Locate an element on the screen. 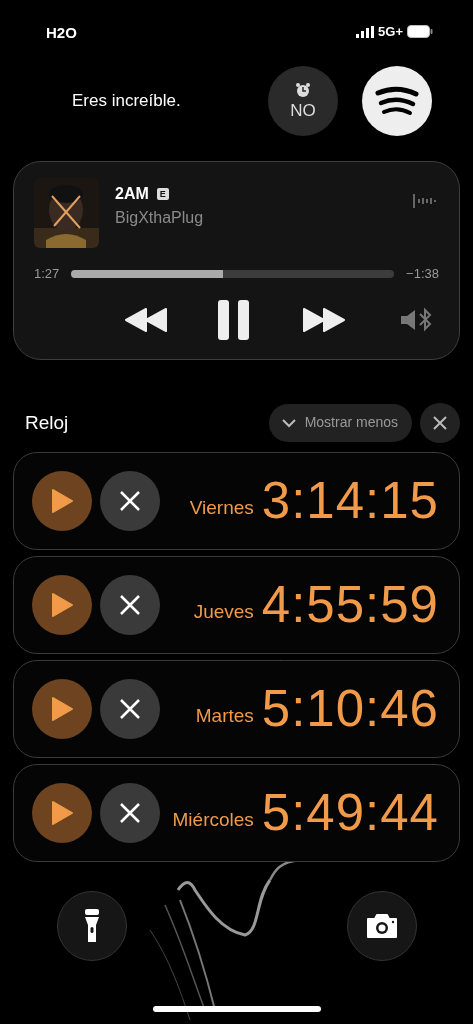 This screenshot has width=473, height=1024. timer-label: Jueves is located at coordinates (223, 611).